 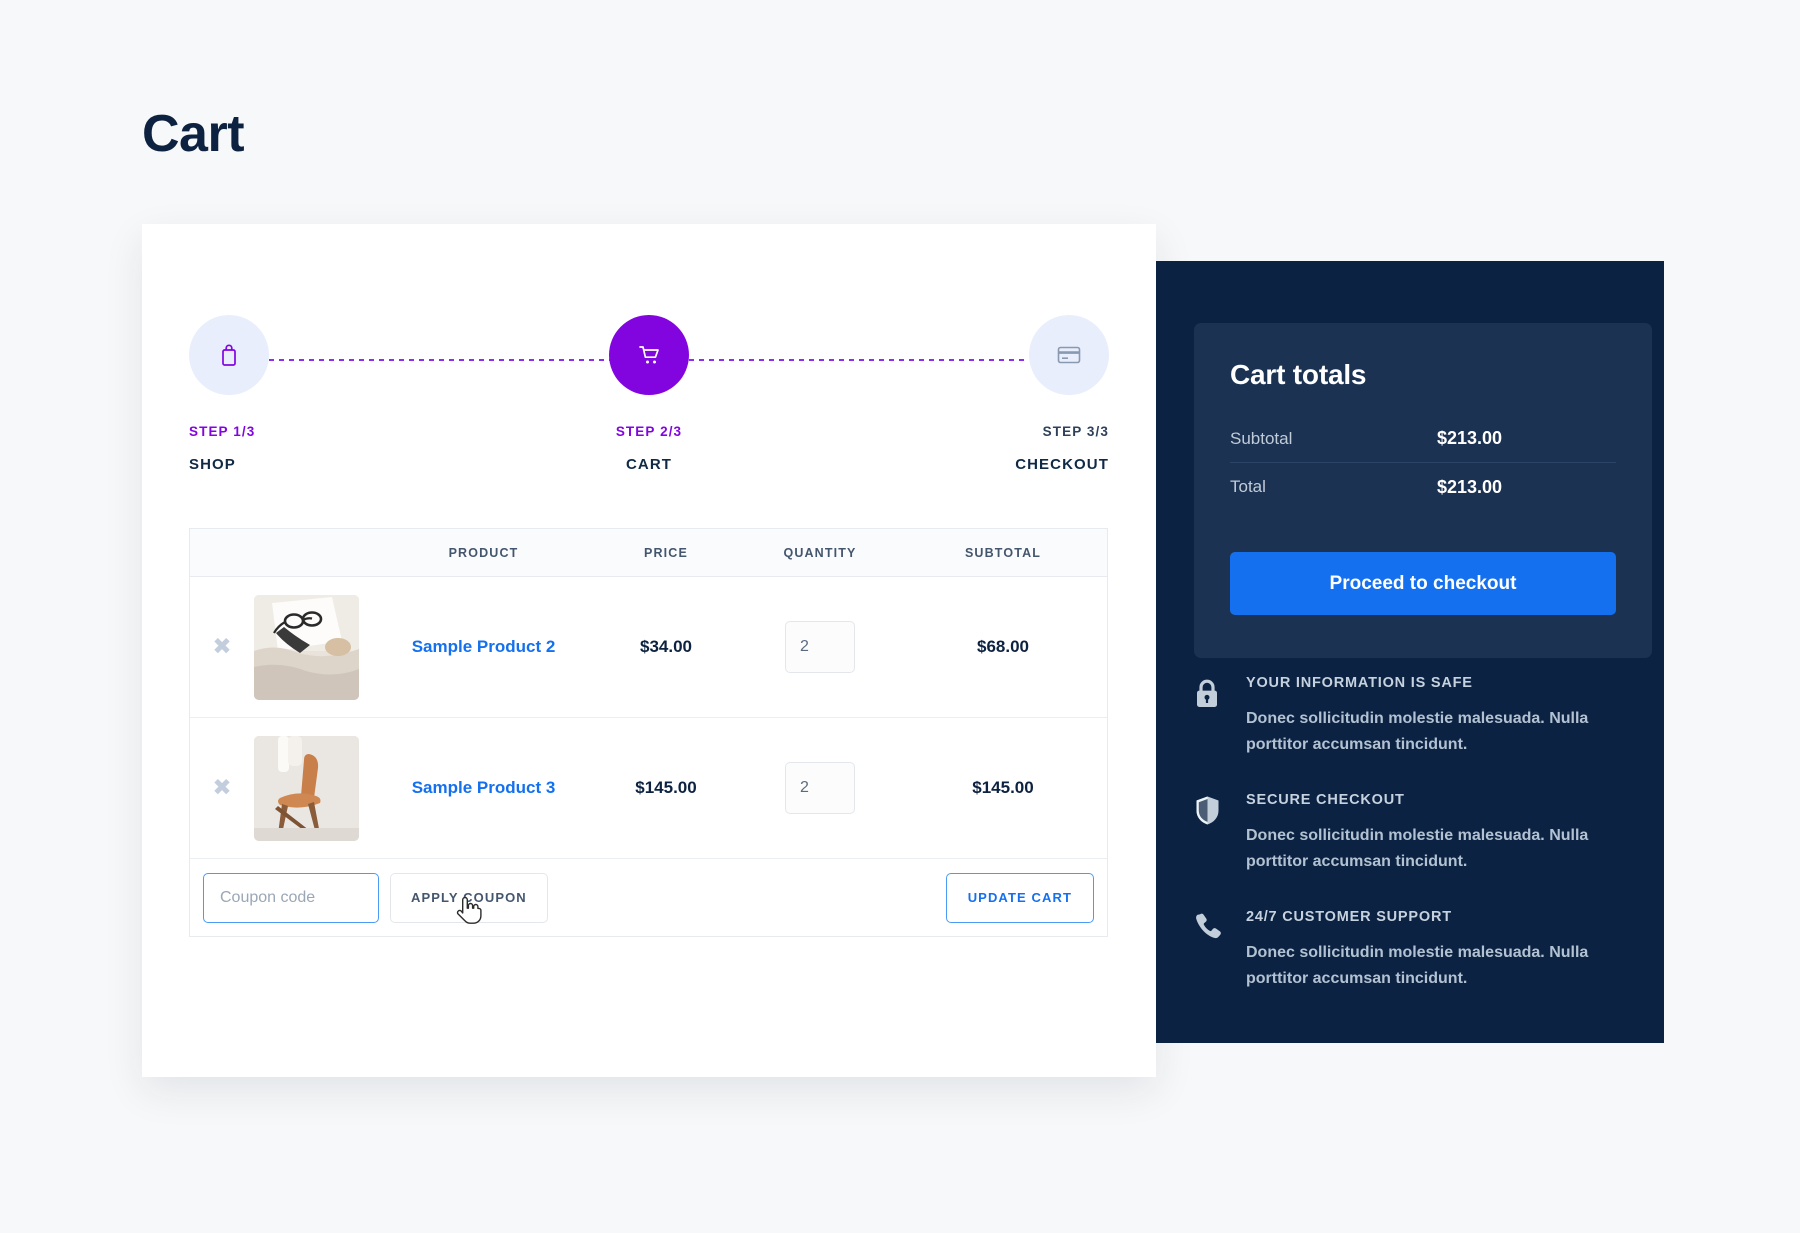 What do you see at coordinates (1220, 950) in the screenshot?
I see `phone-icon` at bounding box center [1220, 950].